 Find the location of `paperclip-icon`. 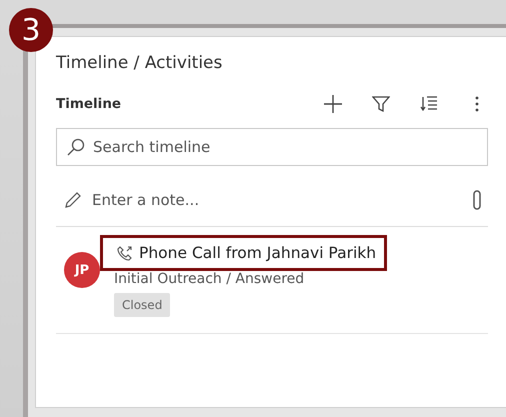

paperclip-icon is located at coordinates (477, 200).